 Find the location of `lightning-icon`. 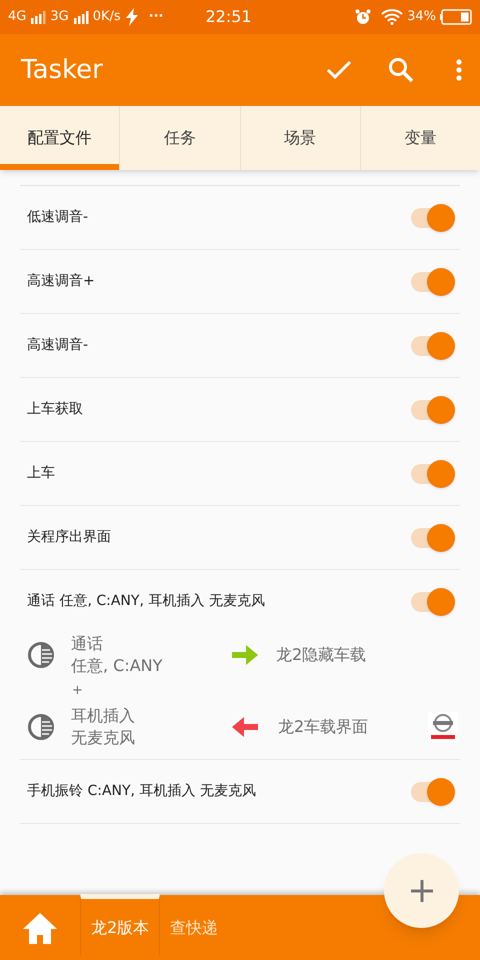

lightning-icon is located at coordinates (131, 17).